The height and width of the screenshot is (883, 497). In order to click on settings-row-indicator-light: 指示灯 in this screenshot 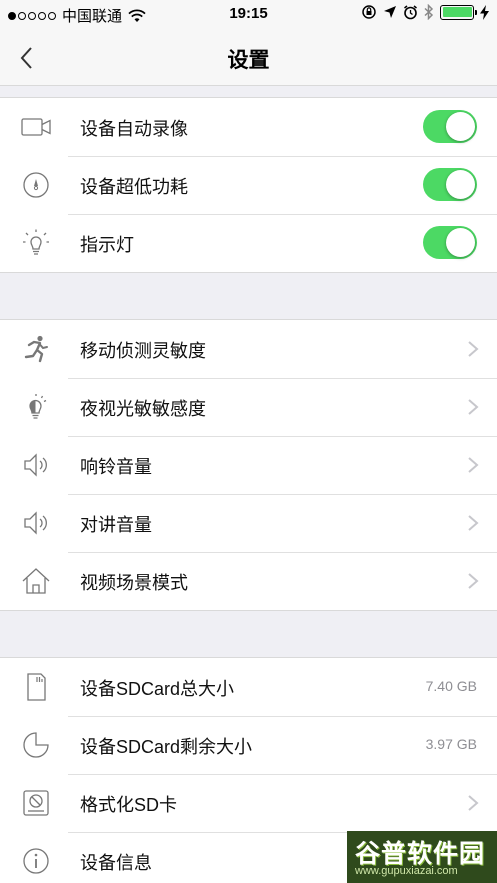, I will do `click(248, 243)`.